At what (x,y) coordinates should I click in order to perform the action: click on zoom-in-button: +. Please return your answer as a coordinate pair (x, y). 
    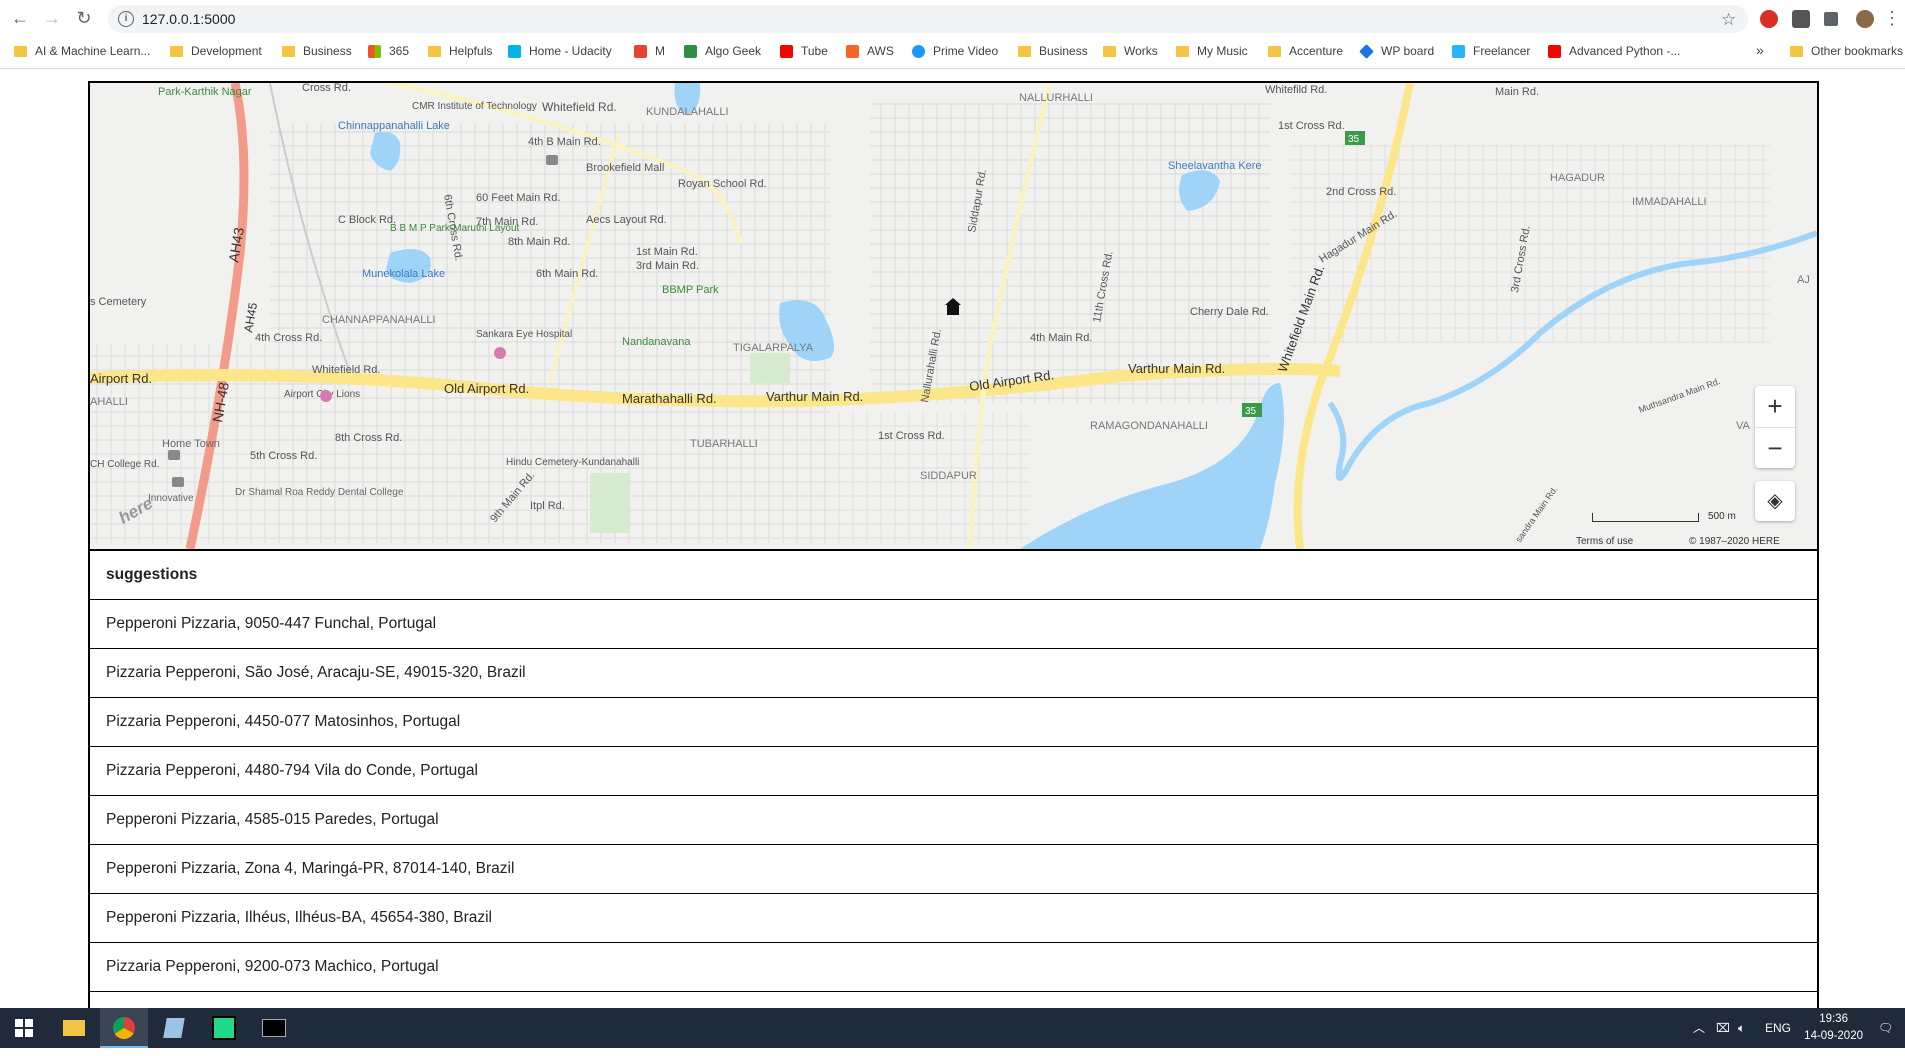
    Looking at the image, I should click on (1775, 407).